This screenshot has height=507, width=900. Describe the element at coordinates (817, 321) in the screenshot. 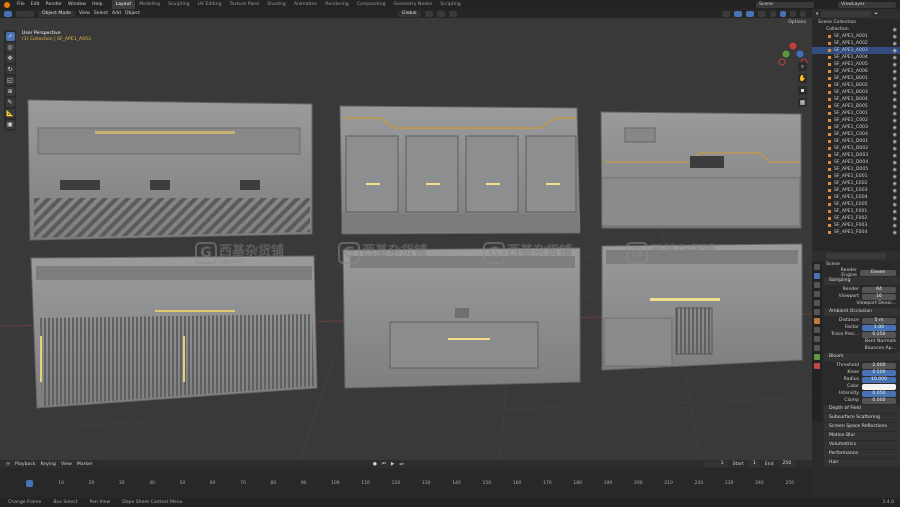

I see `object-tab-icon` at that location.